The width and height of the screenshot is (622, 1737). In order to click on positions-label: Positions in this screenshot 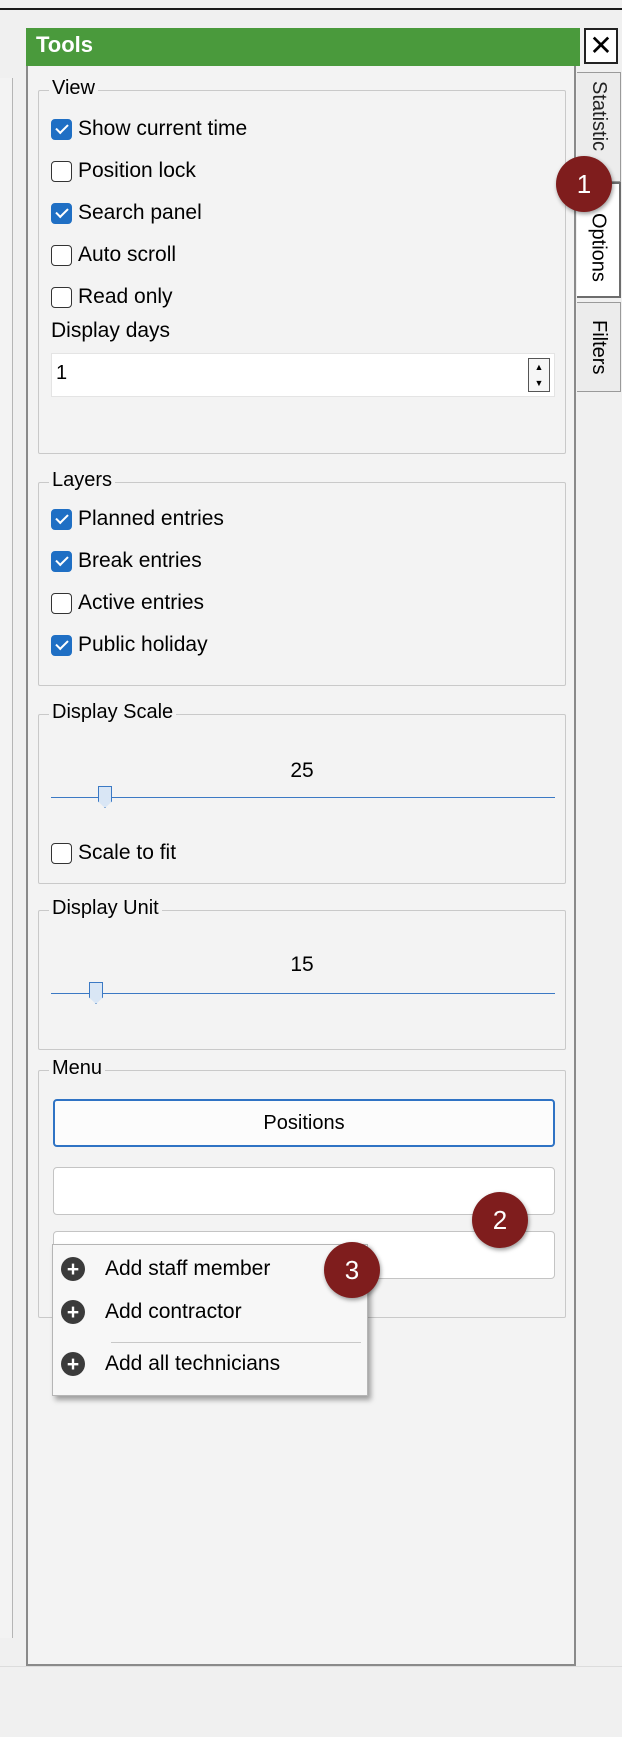, I will do `click(304, 1122)`.